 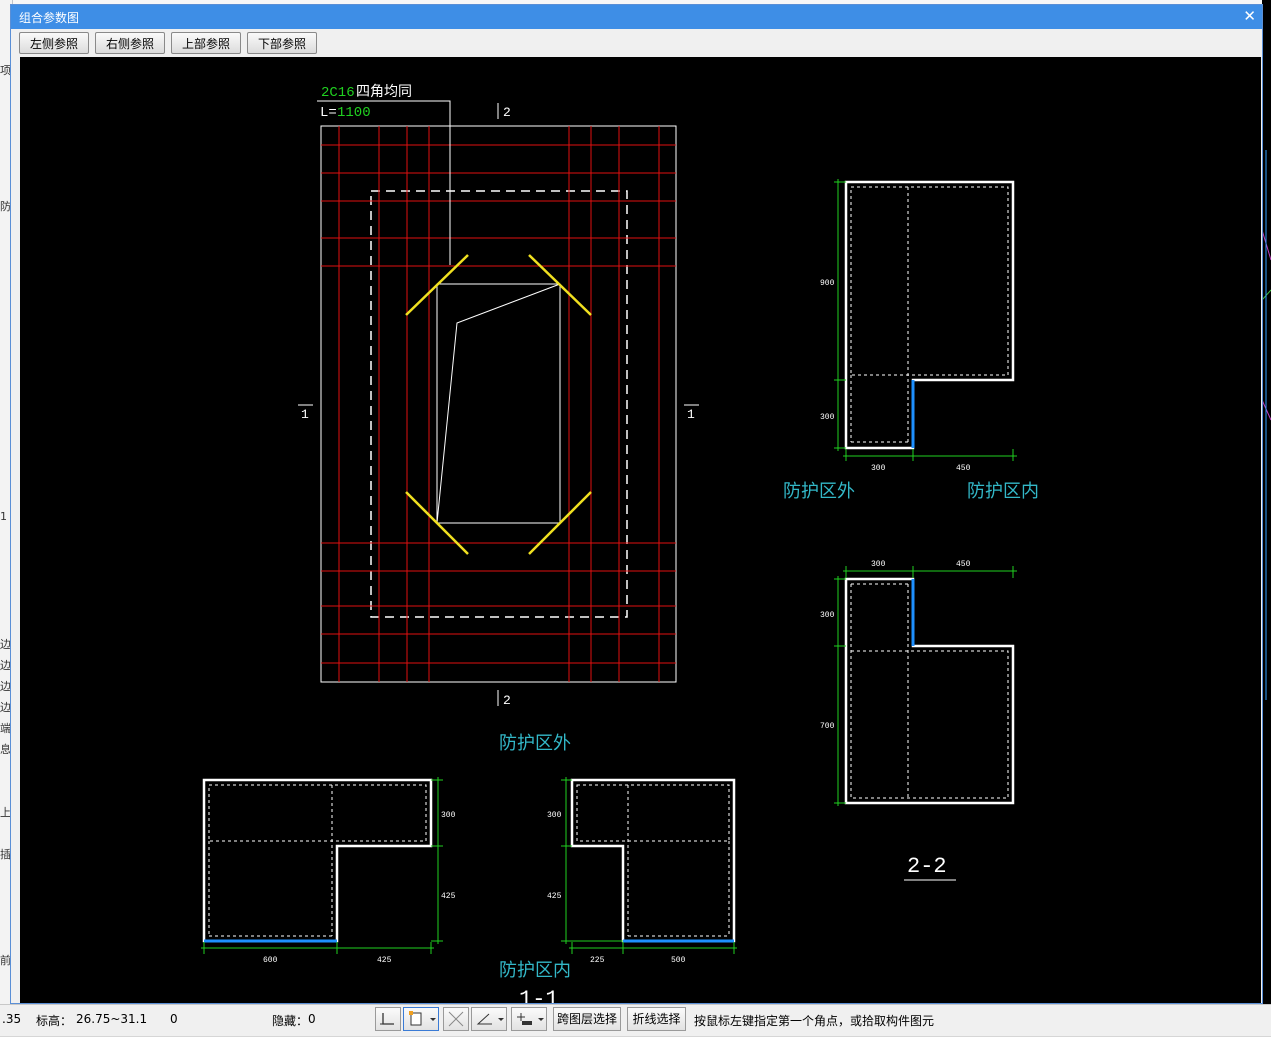 What do you see at coordinates (54, 43) in the screenshot?
I see `left-reference-button: 左侧参照` at bounding box center [54, 43].